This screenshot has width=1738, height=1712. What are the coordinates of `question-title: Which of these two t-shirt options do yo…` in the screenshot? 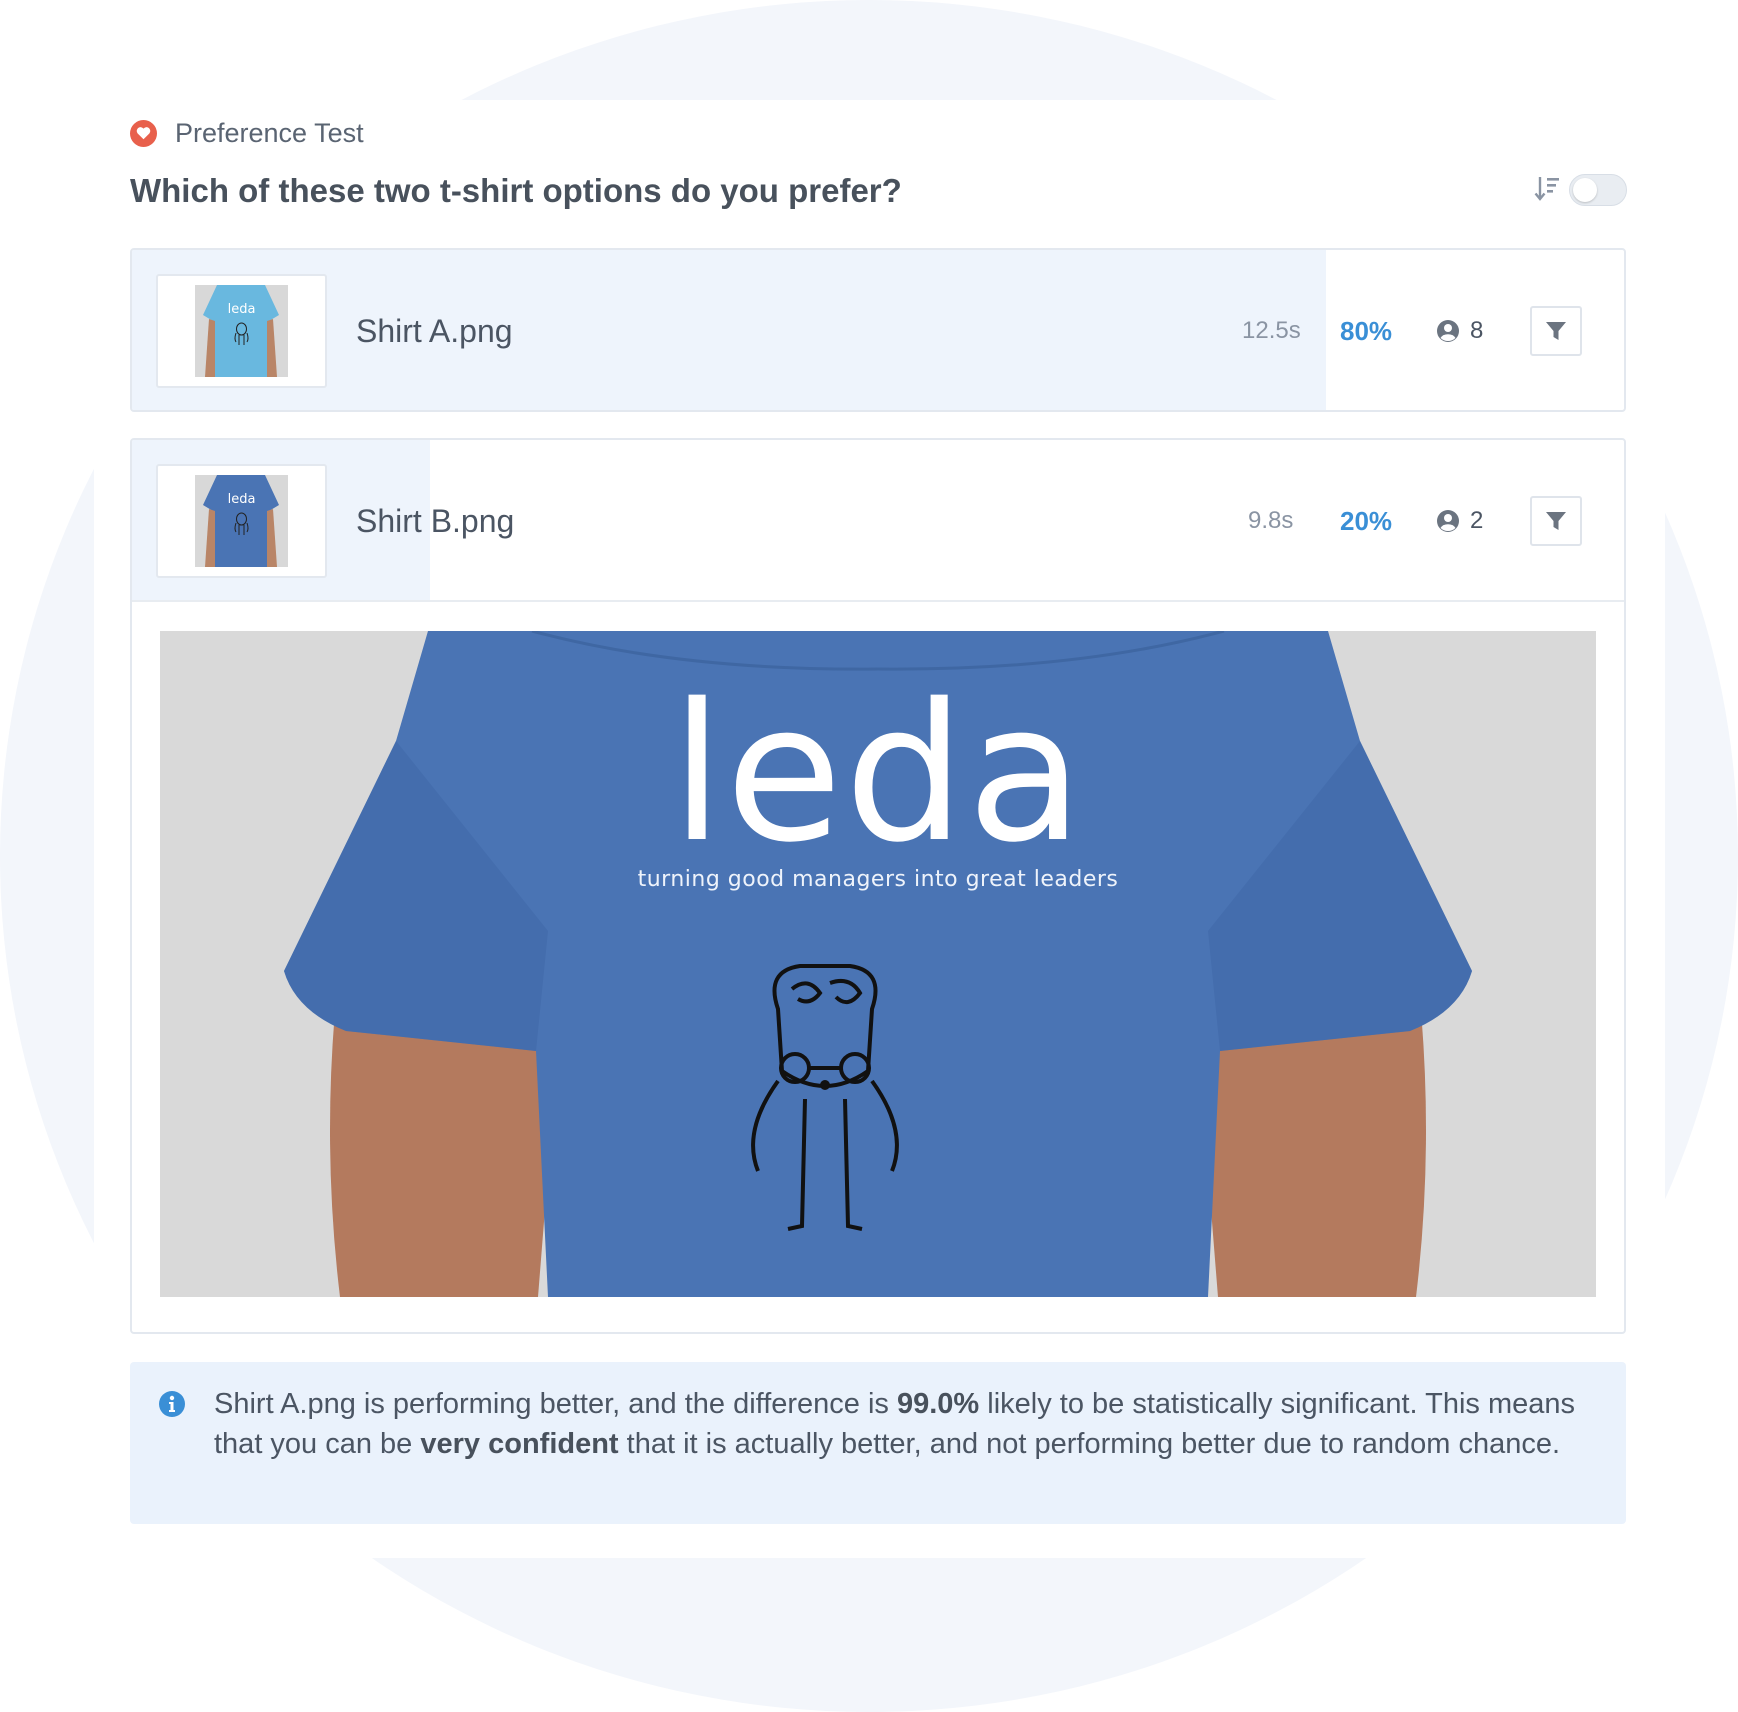 It's located at (516, 190).